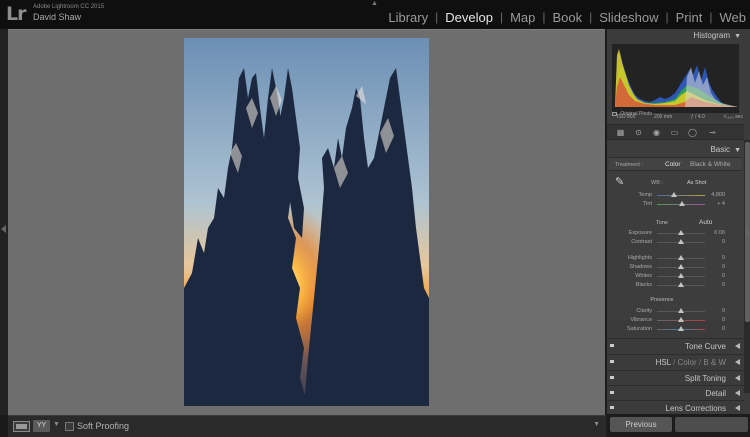 This screenshot has height=437, width=750. What do you see at coordinates (567, 17) in the screenshot?
I see `module-book: Book` at bounding box center [567, 17].